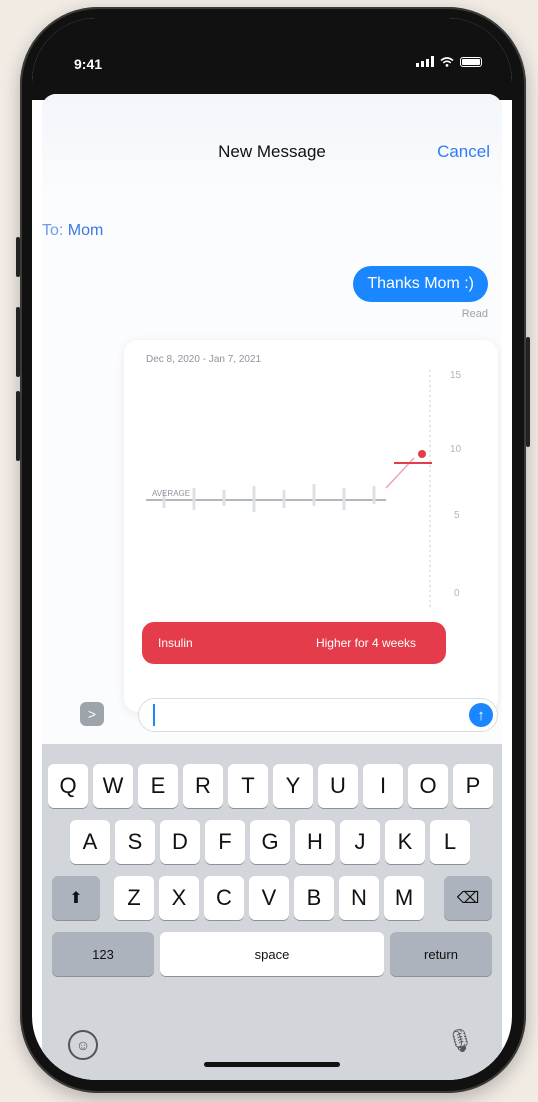 The height and width of the screenshot is (1102, 538). I want to click on to-field: To: Mom, so click(72, 231).